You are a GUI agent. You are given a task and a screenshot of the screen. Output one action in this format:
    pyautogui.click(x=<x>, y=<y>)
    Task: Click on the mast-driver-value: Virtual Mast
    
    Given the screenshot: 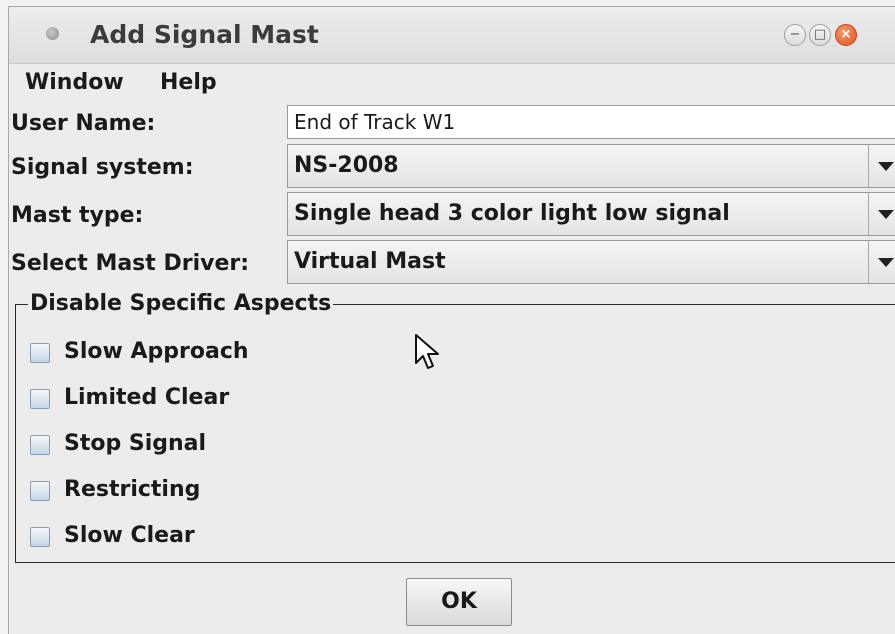 What is the action you would take?
    pyautogui.click(x=370, y=261)
    